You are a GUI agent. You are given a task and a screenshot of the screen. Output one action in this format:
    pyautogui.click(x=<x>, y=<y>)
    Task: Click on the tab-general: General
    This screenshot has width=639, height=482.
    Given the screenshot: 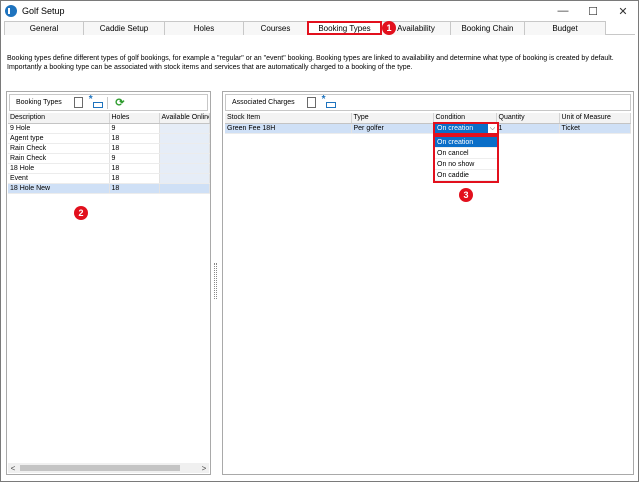 What is the action you would take?
    pyautogui.click(x=44, y=28)
    